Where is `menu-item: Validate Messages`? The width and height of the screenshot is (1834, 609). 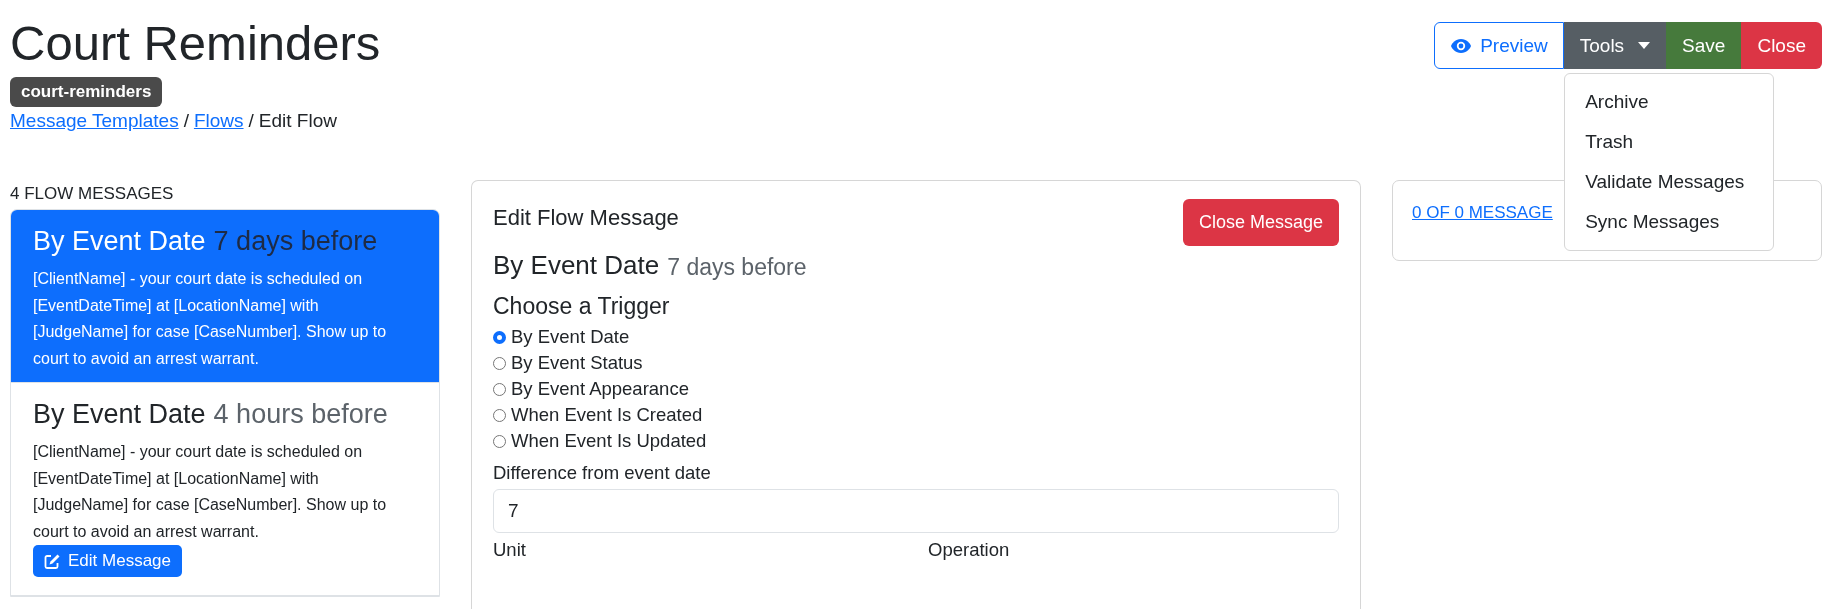
menu-item: Validate Messages is located at coordinates (1669, 182).